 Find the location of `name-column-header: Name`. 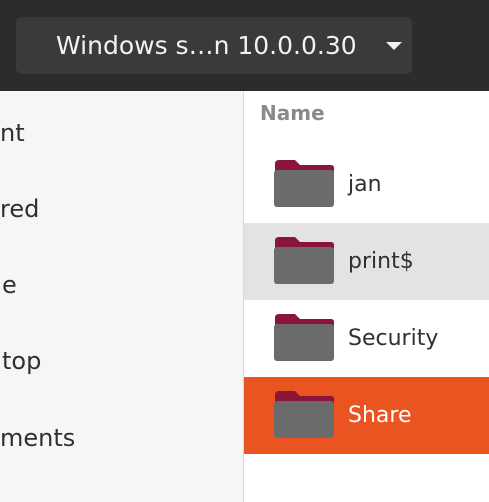

name-column-header: Name is located at coordinates (366, 114).